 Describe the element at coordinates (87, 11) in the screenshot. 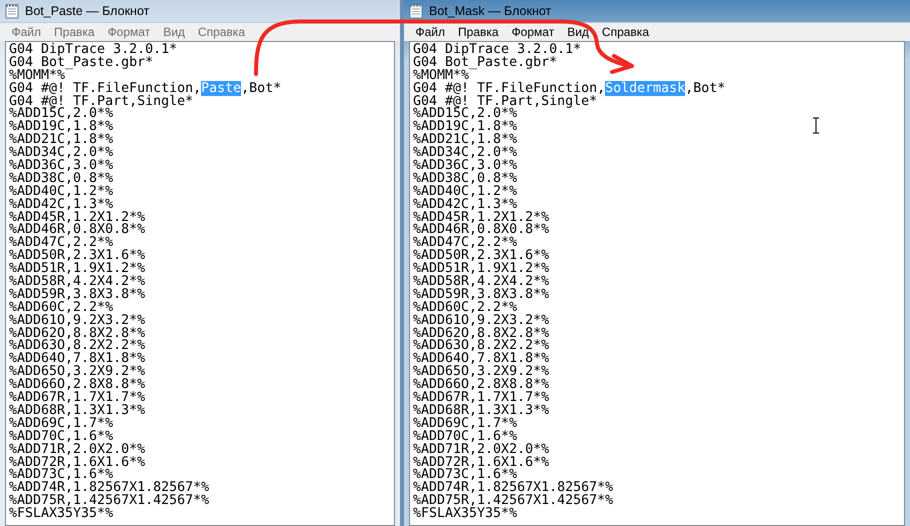

I see `window-title: Bot_Paste — Блокнот` at that location.